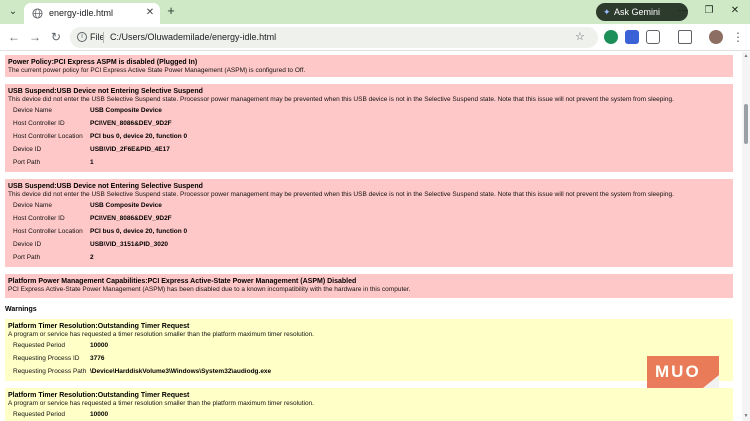 The image size is (750, 421). I want to click on forward-arrow-icon: →, so click(35, 37).